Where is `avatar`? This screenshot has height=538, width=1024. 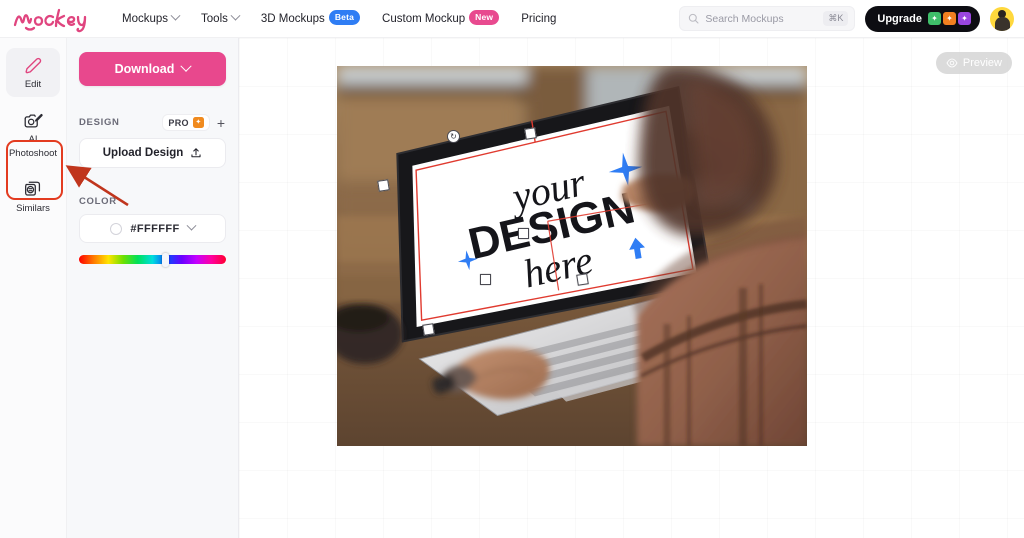
avatar is located at coordinates (1002, 18).